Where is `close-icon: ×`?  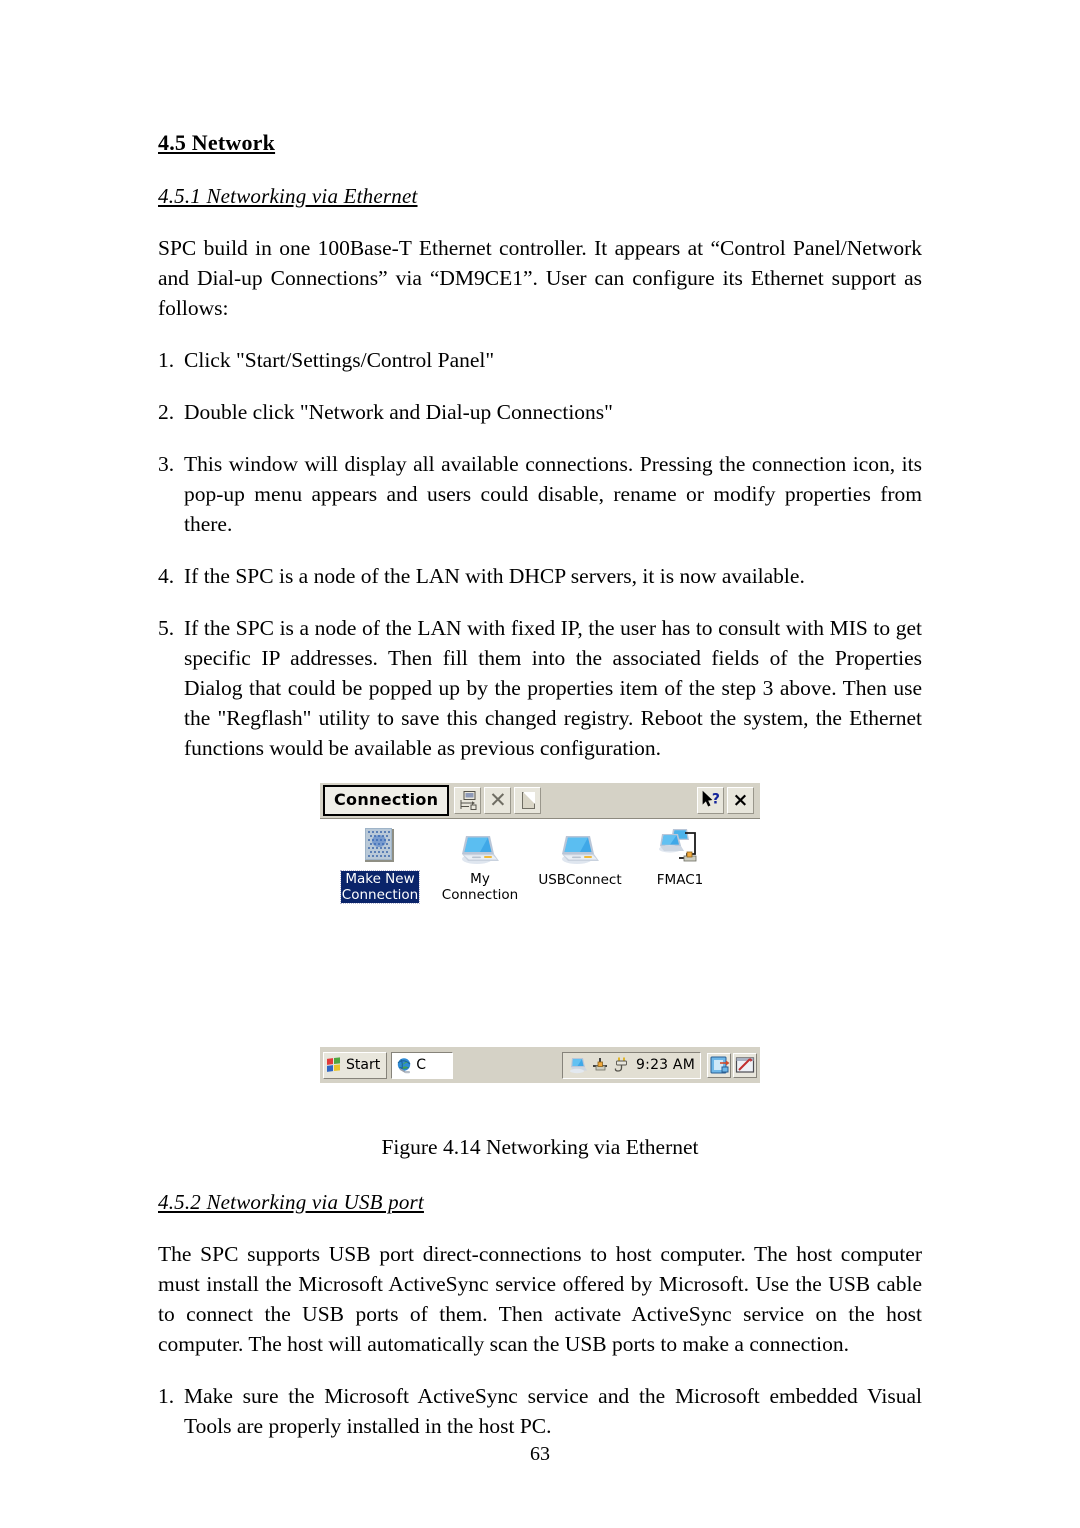
close-icon: × is located at coordinates (740, 800).